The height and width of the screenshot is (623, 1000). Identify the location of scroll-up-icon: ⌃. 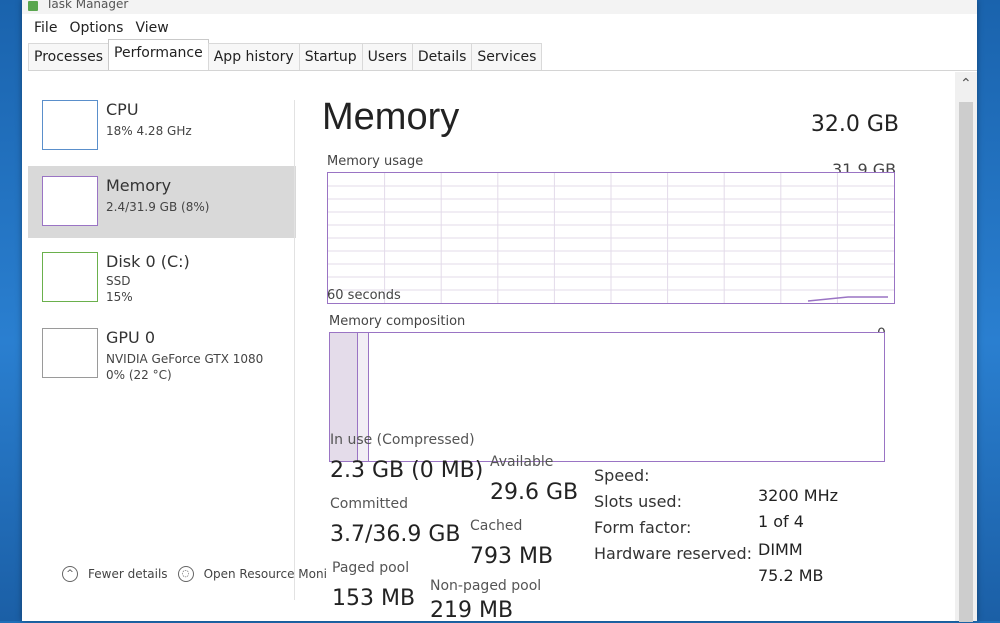
(966, 84).